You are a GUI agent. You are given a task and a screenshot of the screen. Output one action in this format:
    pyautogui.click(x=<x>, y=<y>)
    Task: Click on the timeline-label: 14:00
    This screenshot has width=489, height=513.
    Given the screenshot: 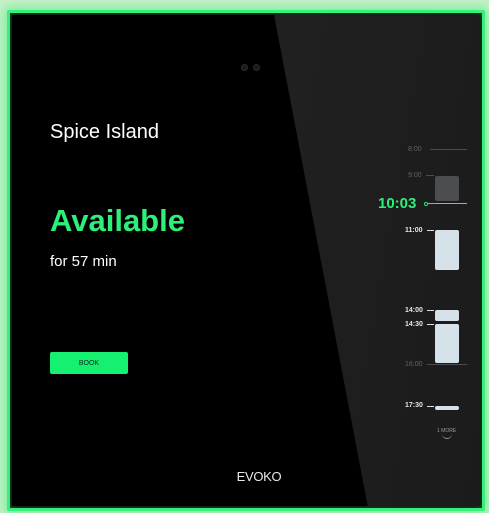 What is the action you would take?
    pyautogui.click(x=414, y=310)
    